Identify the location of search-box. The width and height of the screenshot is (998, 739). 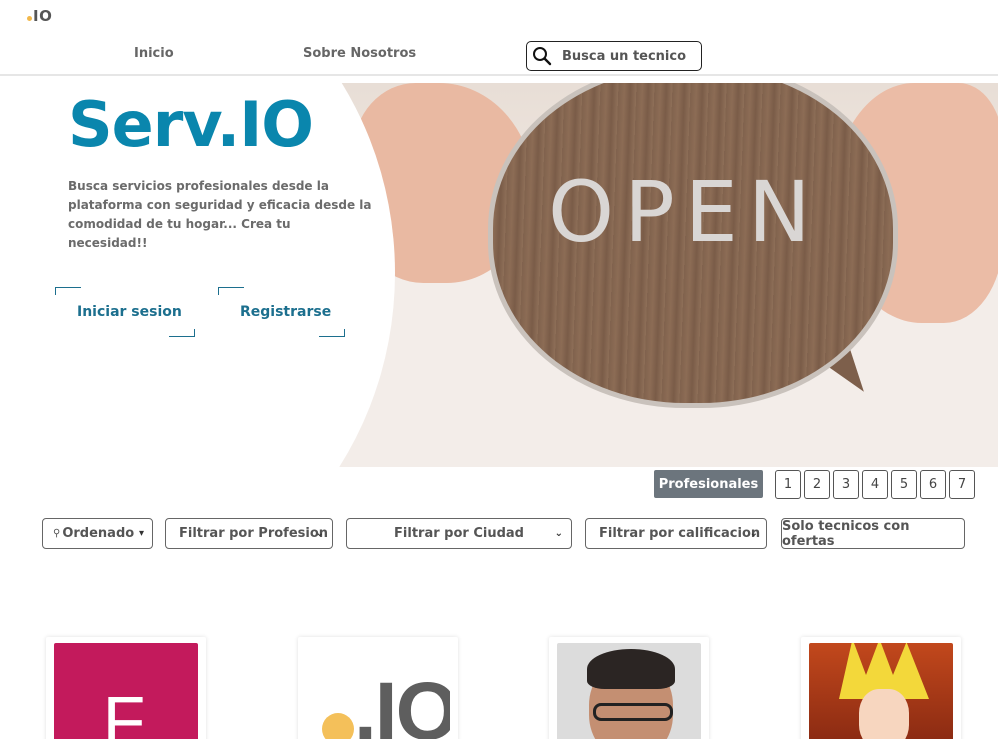
(614, 56).